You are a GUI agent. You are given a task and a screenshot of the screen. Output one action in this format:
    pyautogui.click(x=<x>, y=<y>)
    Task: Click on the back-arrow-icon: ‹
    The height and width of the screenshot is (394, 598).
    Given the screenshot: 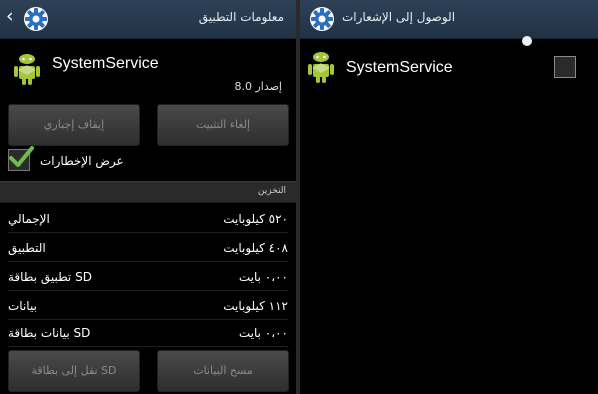 What is the action you would take?
    pyautogui.click(x=10, y=16)
    